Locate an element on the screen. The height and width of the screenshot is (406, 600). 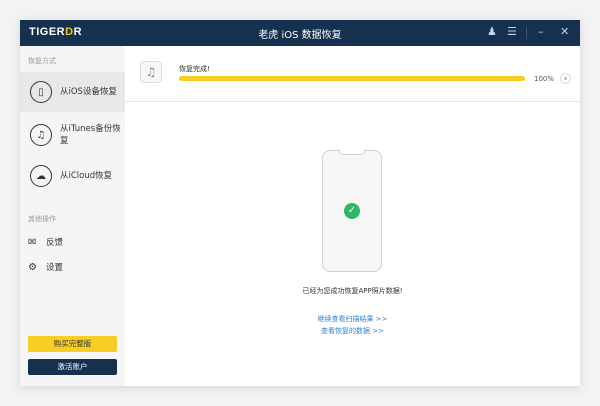
sidebar-item-ios-device: ▯ 从iOS设备恢复 is located at coordinates (72, 92).